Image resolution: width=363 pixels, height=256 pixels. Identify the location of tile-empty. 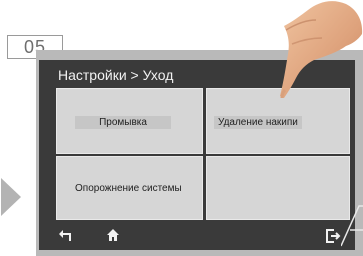
(278, 188).